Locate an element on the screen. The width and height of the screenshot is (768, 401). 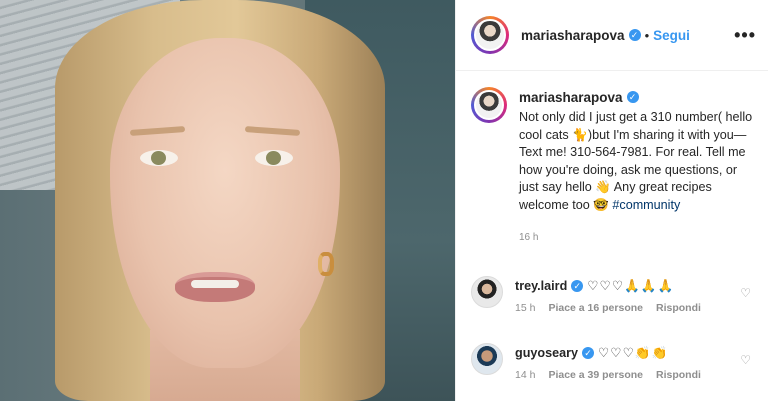
comment-meta: 15 h Piace a 16 persone Rispondi is located at coordinates (634, 308).